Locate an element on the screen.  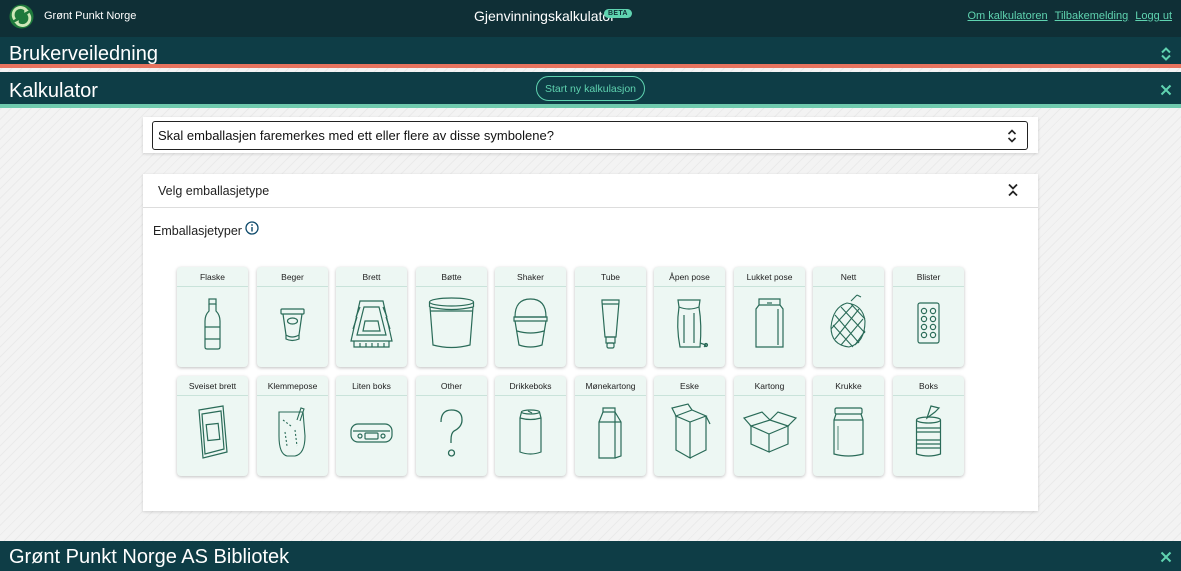
packaging-tile-nett: Nett is located at coordinates (848, 317).